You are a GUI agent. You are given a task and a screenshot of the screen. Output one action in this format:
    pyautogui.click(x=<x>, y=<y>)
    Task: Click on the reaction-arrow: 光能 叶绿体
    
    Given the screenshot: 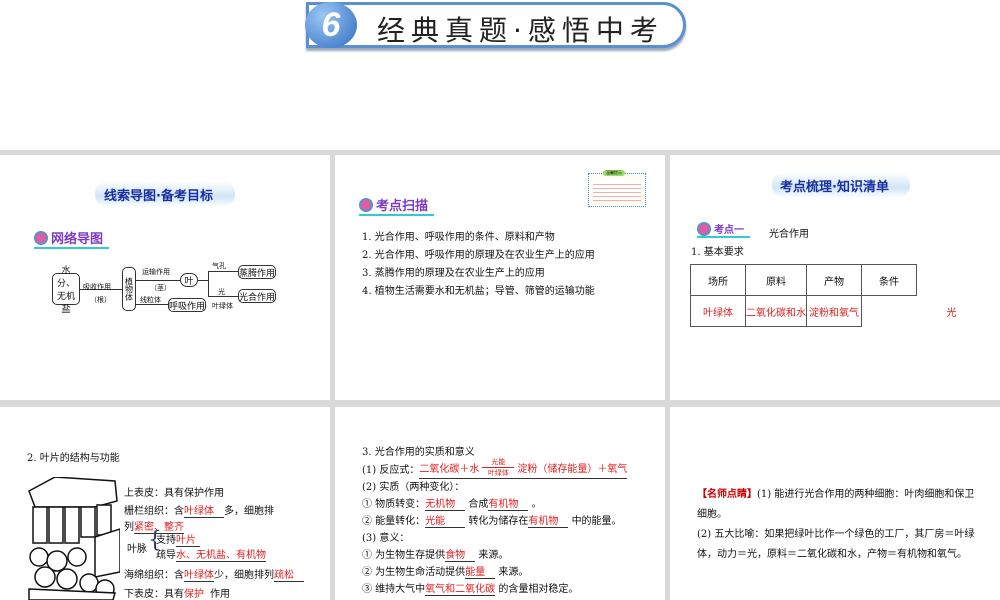 What is the action you would take?
    pyautogui.click(x=498, y=467)
    